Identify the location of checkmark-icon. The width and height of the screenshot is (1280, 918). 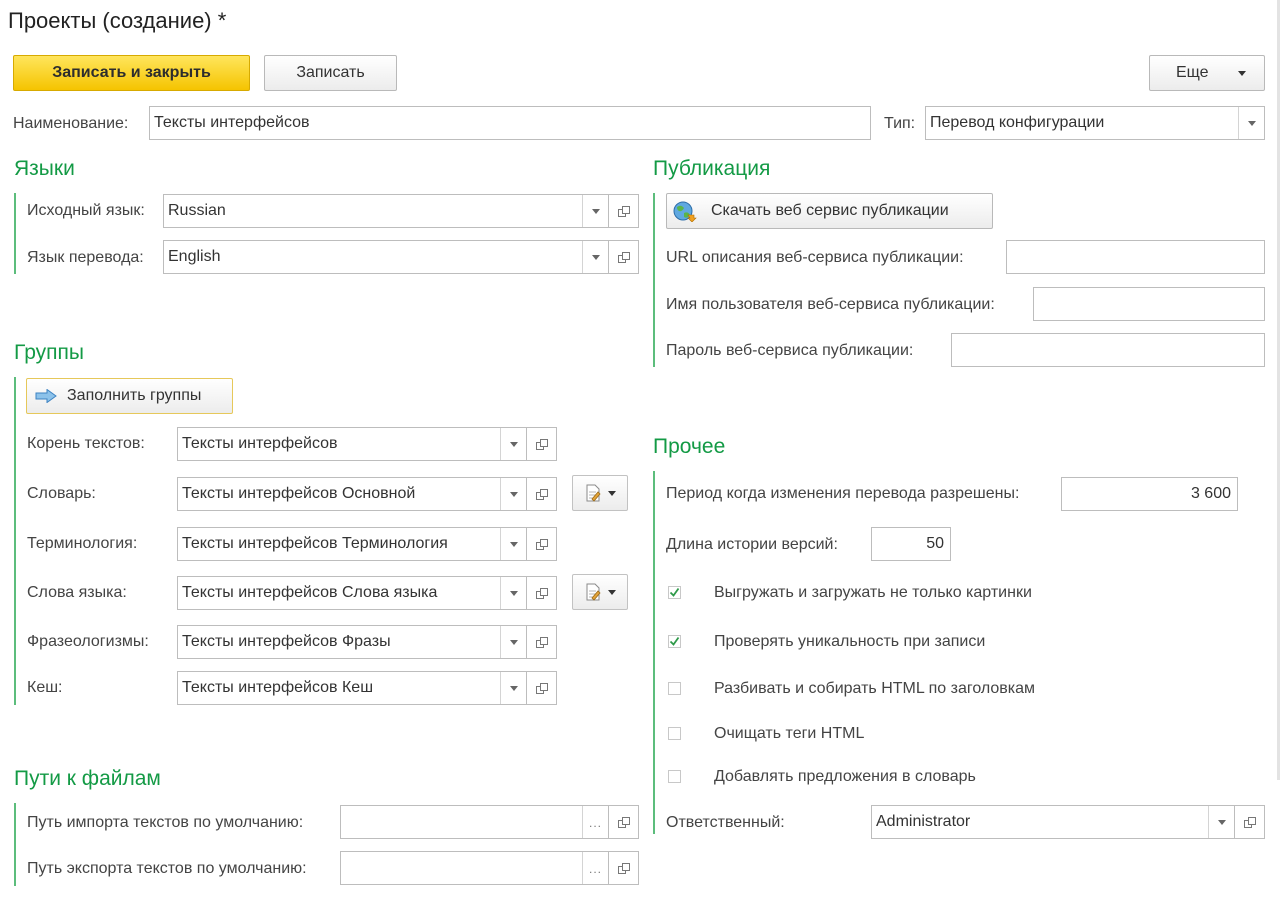
(674, 641).